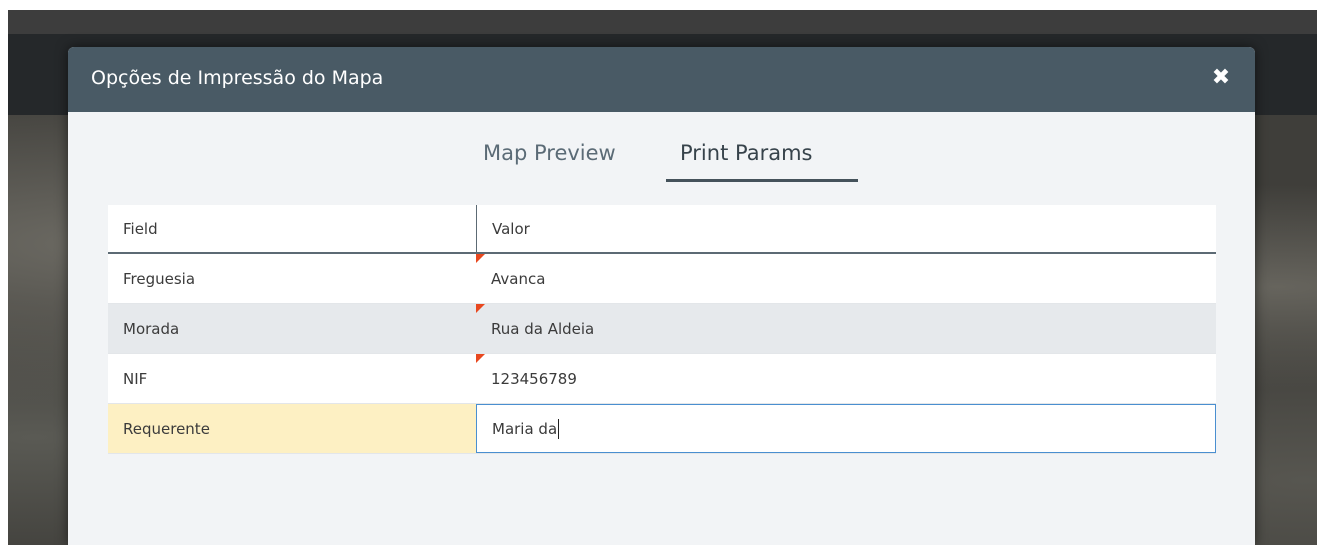 This screenshot has height=545, width=1317. I want to click on table-row-editing: Requerente Maria da, so click(662, 429).